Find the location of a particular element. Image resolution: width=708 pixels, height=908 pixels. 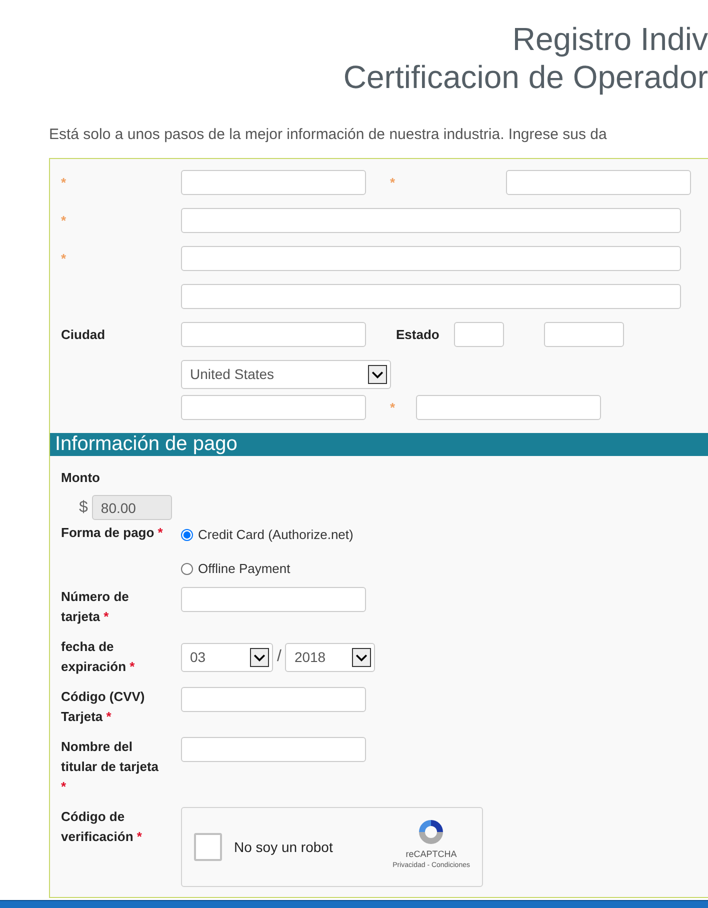

field-label: Ciudad is located at coordinates (83, 334).